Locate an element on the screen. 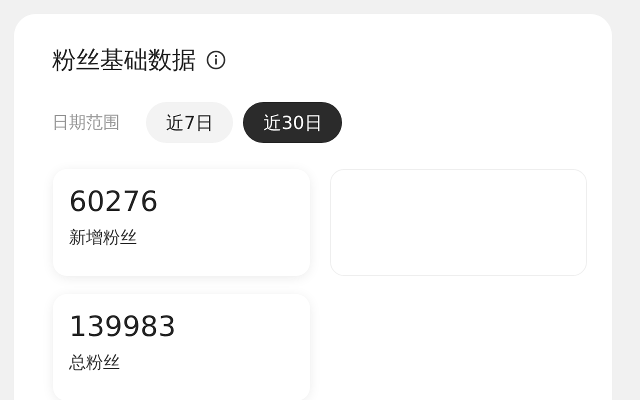 The image size is (640, 400). stat-label: 新增粉丝 is located at coordinates (103, 238).